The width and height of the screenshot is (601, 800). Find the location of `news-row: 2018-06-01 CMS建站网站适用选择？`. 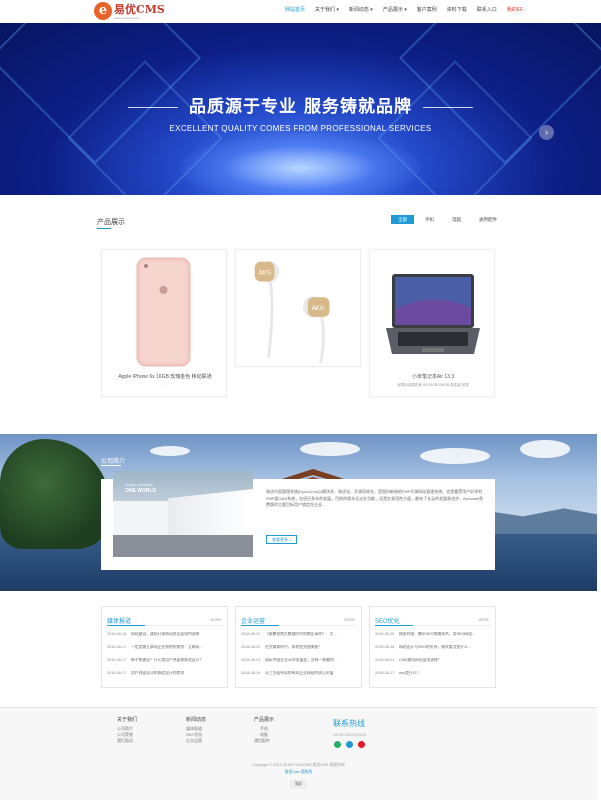

news-row: 2018-06-01 CMS建站网站适用选择？ is located at coordinates (433, 660).